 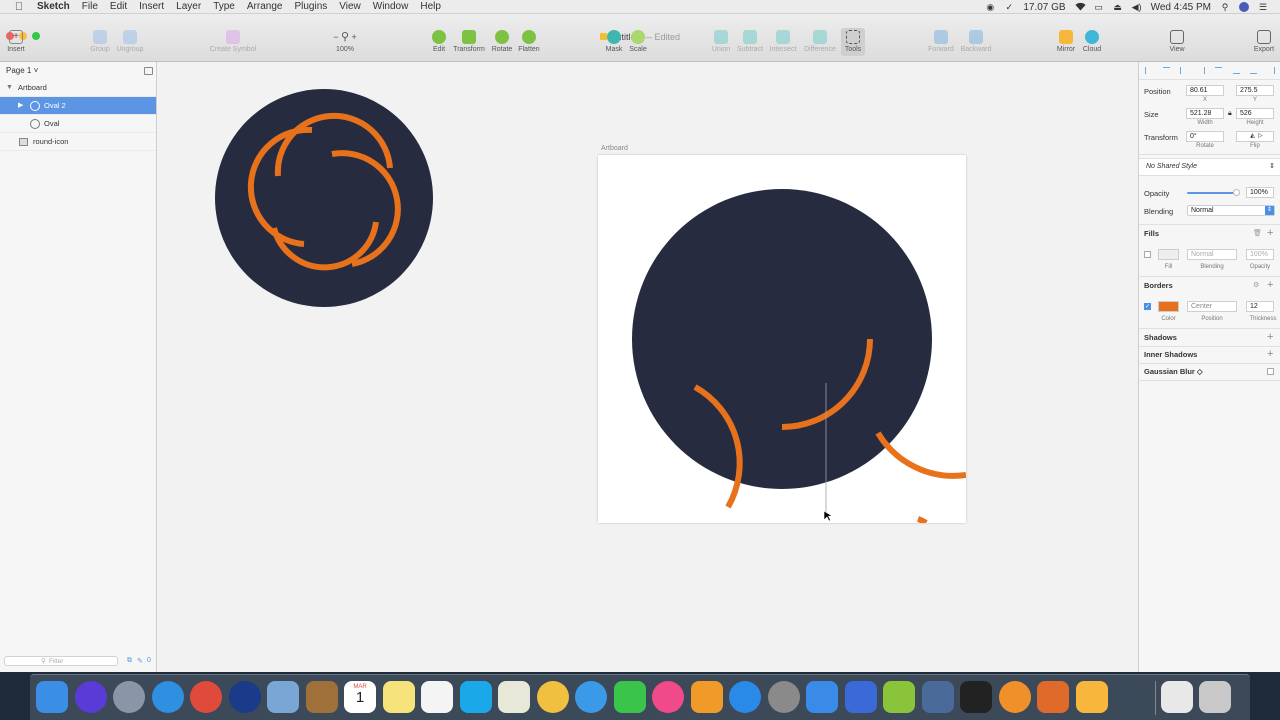 What do you see at coordinates (750, 41) in the screenshot?
I see `subtract-button: Subtract` at bounding box center [750, 41].